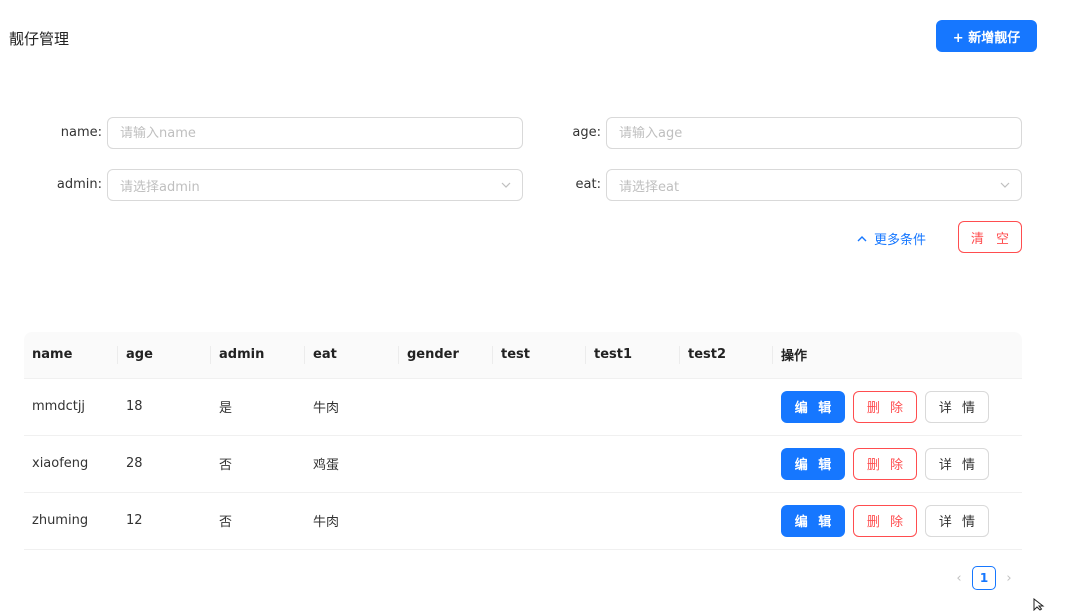  What do you see at coordinates (258, 355) in the screenshot?
I see `column-header: admin` at bounding box center [258, 355].